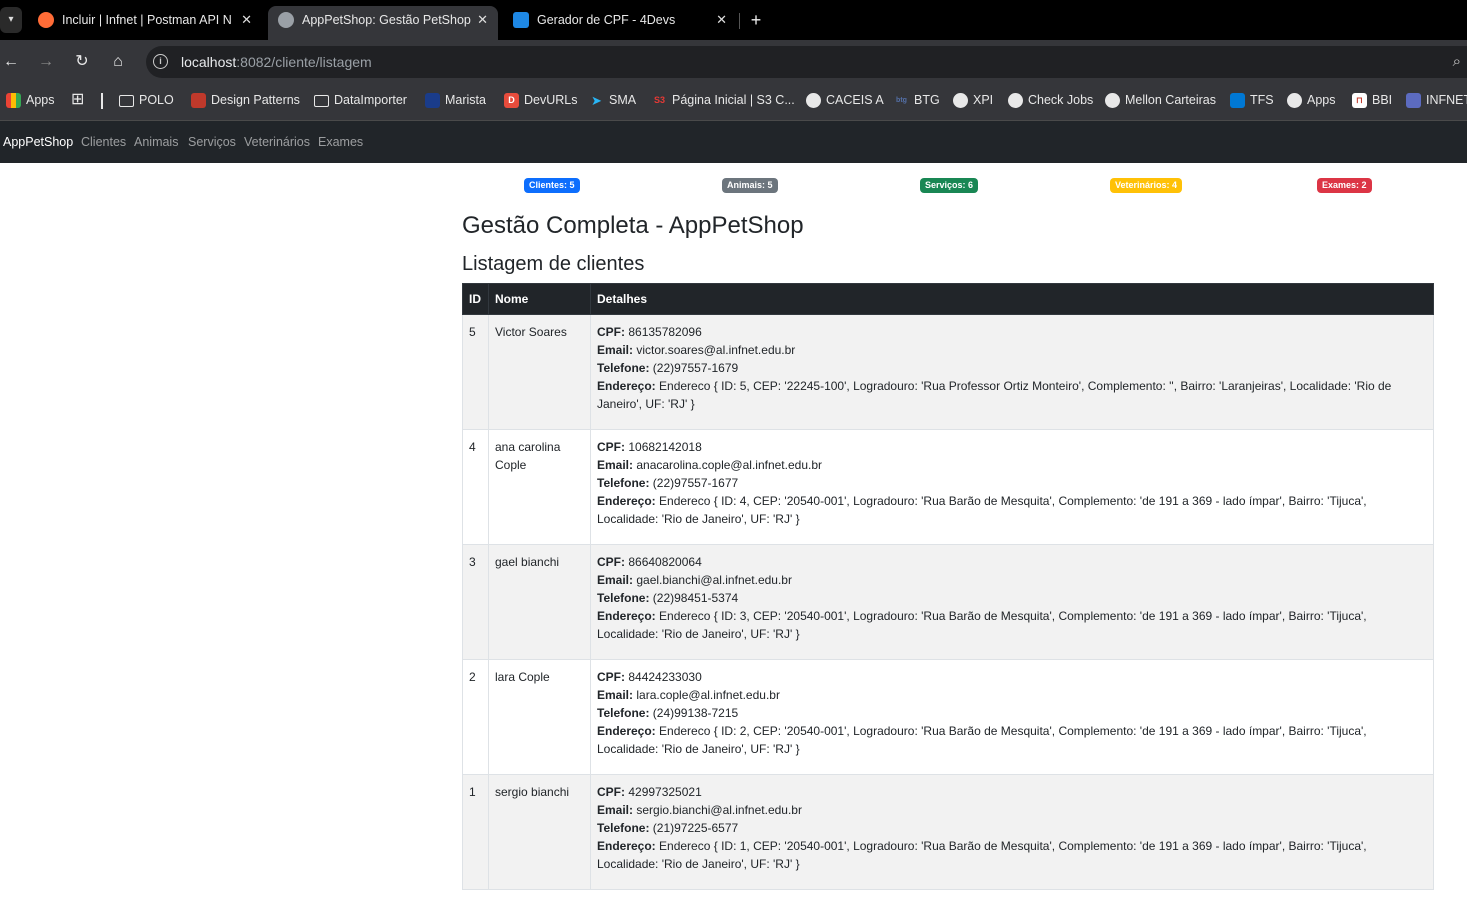 The height and width of the screenshot is (922, 1467). I want to click on value-email: gael.bianchi@al.infnet.edu.br, so click(714, 580).